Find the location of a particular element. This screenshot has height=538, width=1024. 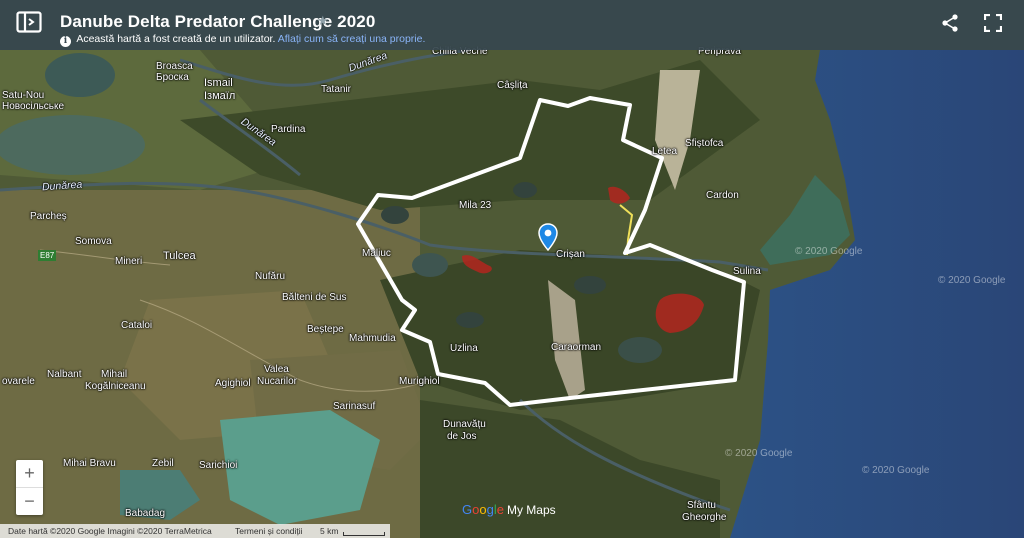

share-icon is located at coordinates (950, 23).